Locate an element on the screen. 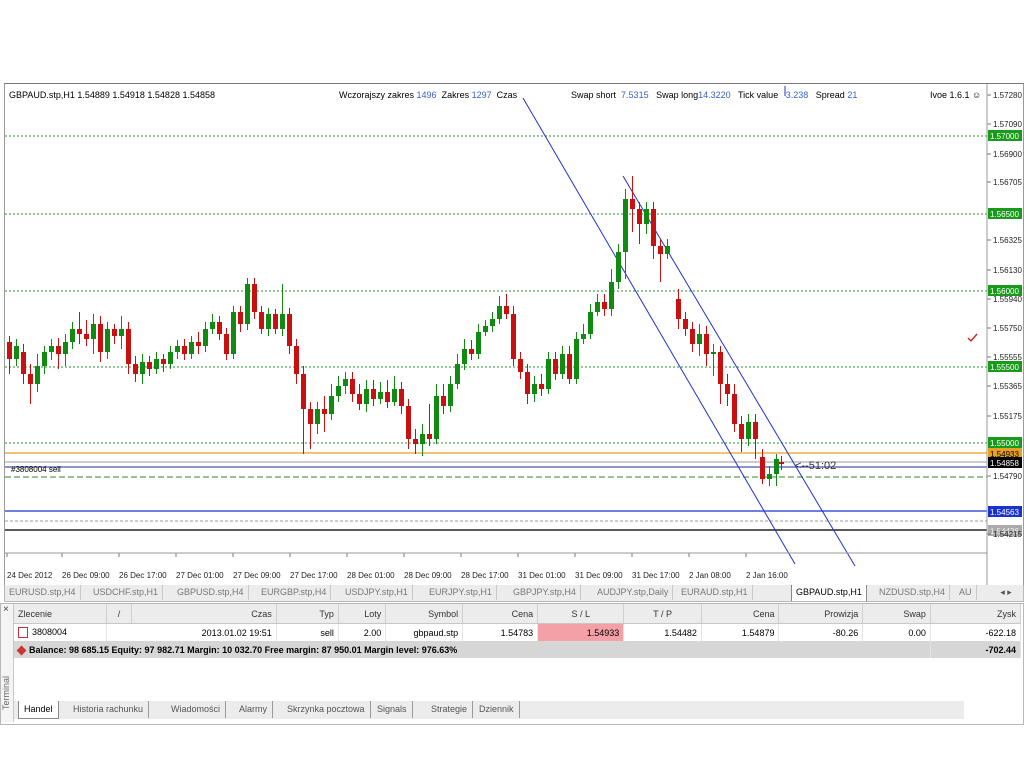  symbol-tab: EURAUD.stp,H1 is located at coordinates (715, 592).